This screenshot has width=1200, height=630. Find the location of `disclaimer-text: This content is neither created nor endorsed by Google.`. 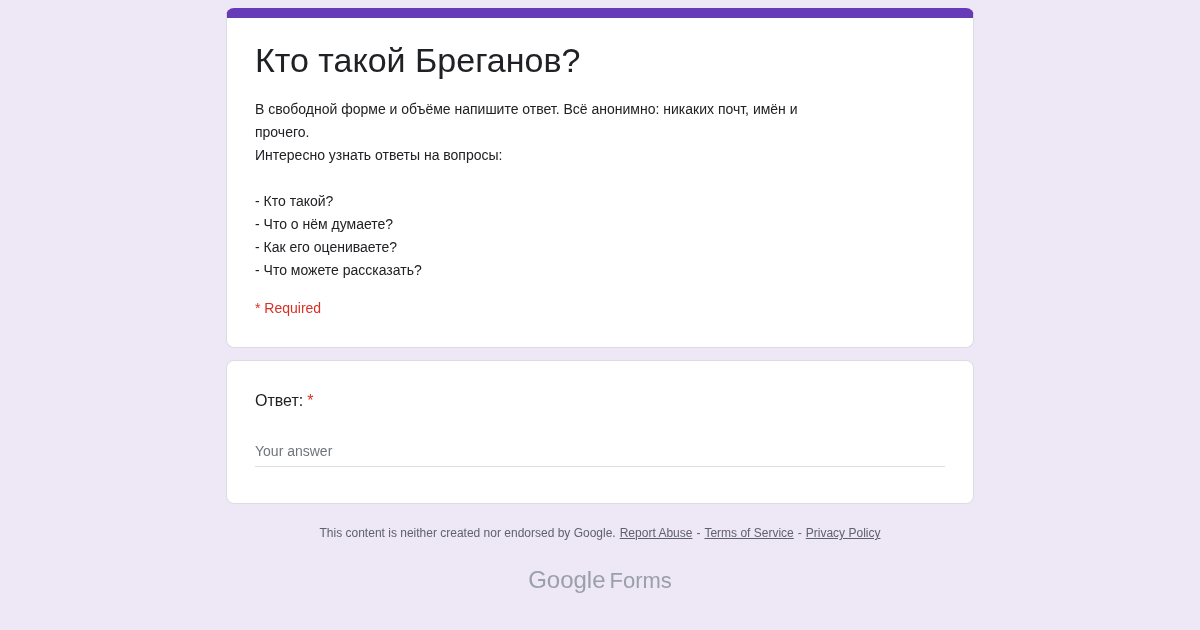

disclaimer-text: This content is neither created nor endorsed by Google. is located at coordinates (467, 533).